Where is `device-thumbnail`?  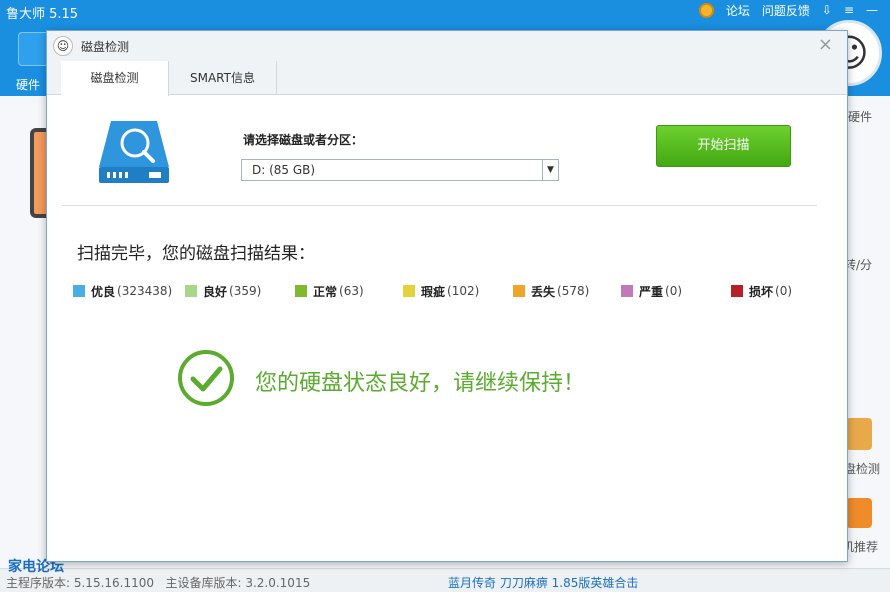 device-thumbnail is located at coordinates (38, 173).